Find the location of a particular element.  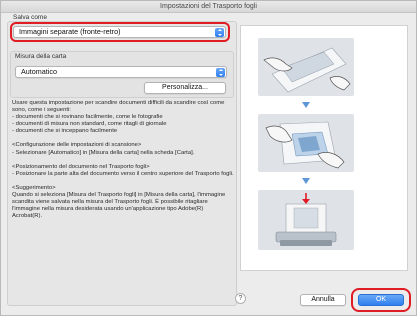

step-load-scanner-image is located at coordinates (306, 220).